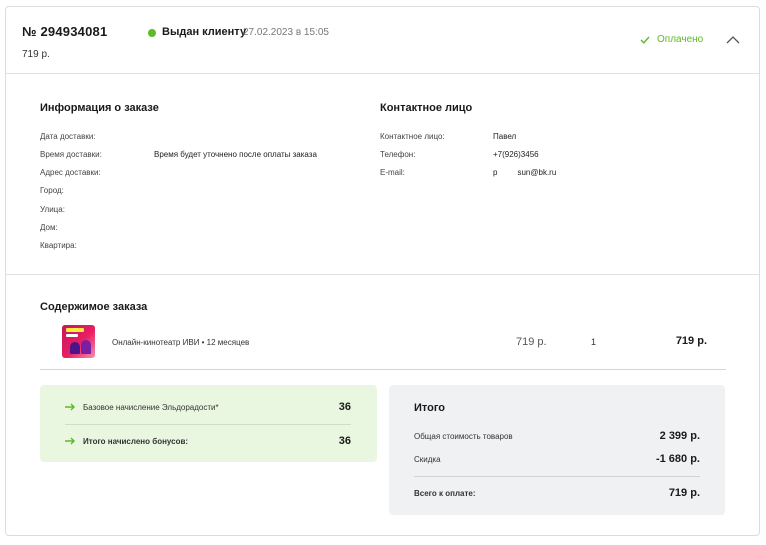 The height and width of the screenshot is (545, 766). Describe the element at coordinates (208, 441) in the screenshot. I see `bonus-row-total: Итого начислено бонусов: 36` at that location.